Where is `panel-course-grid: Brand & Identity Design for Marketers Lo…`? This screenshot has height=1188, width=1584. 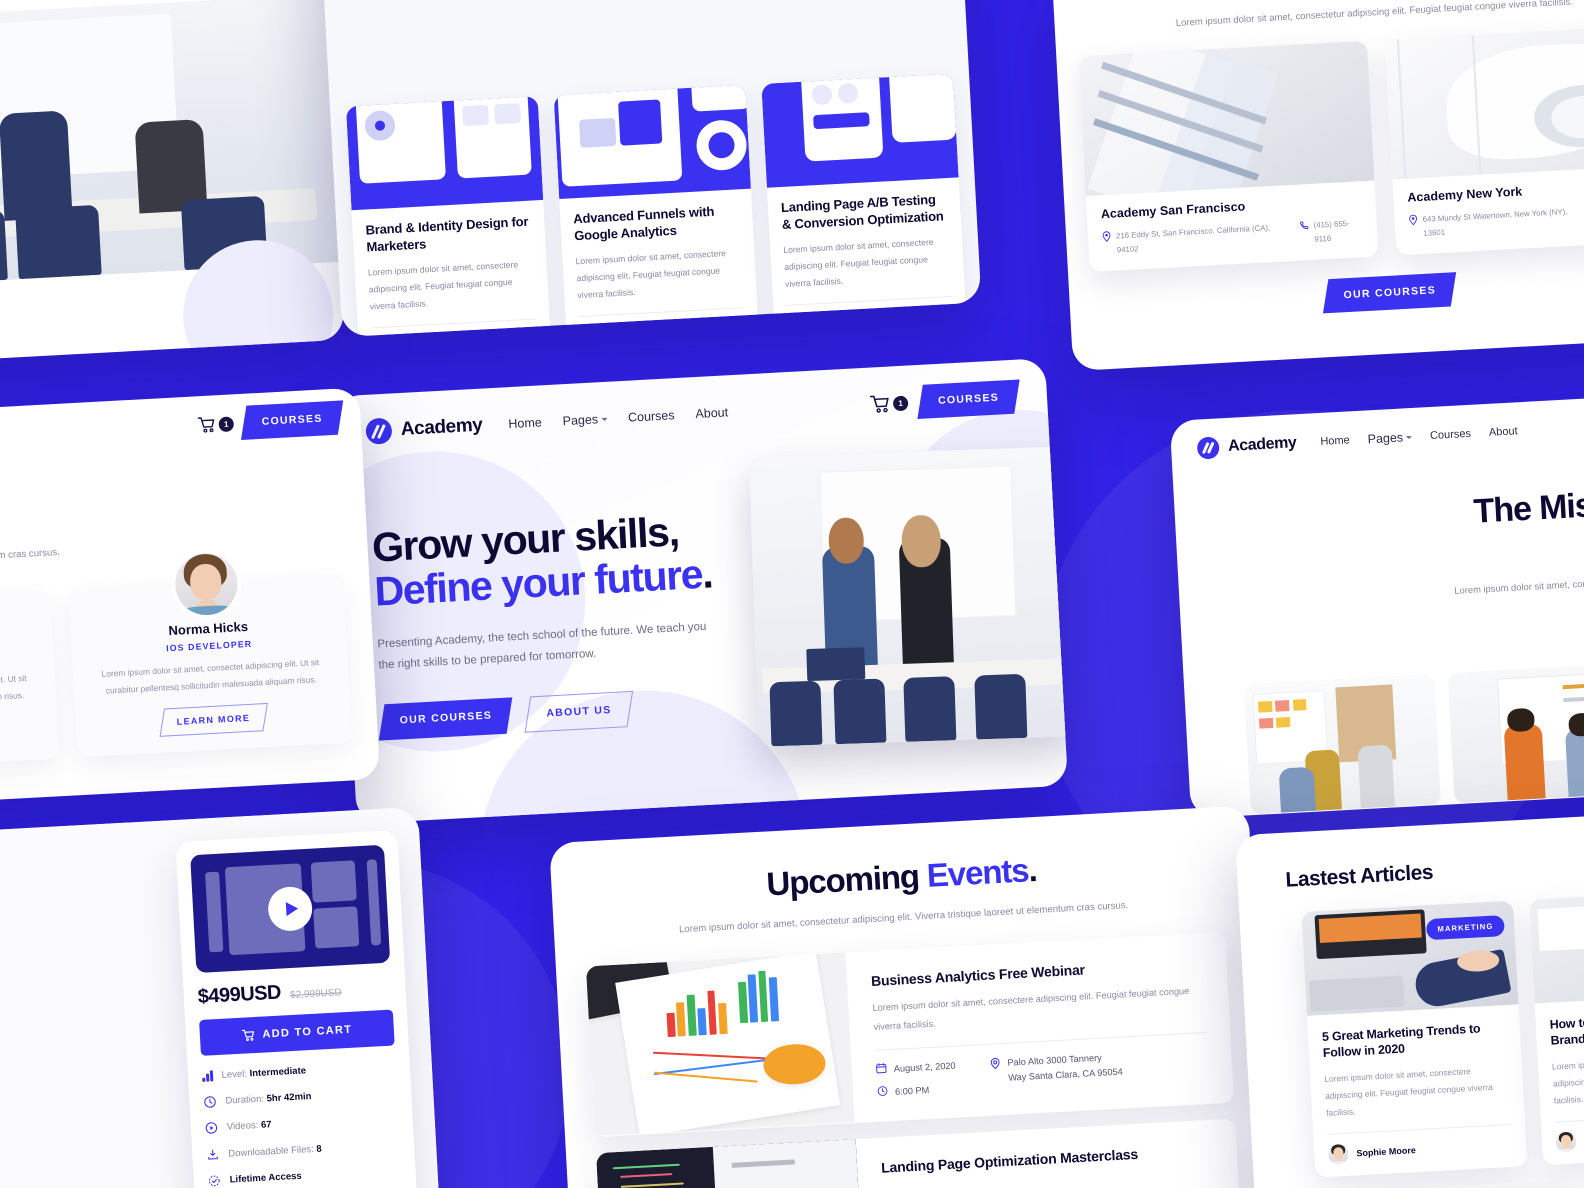
panel-course-grid: Brand & Identity Design for Marketers Lo… is located at coordinates (650, 168).